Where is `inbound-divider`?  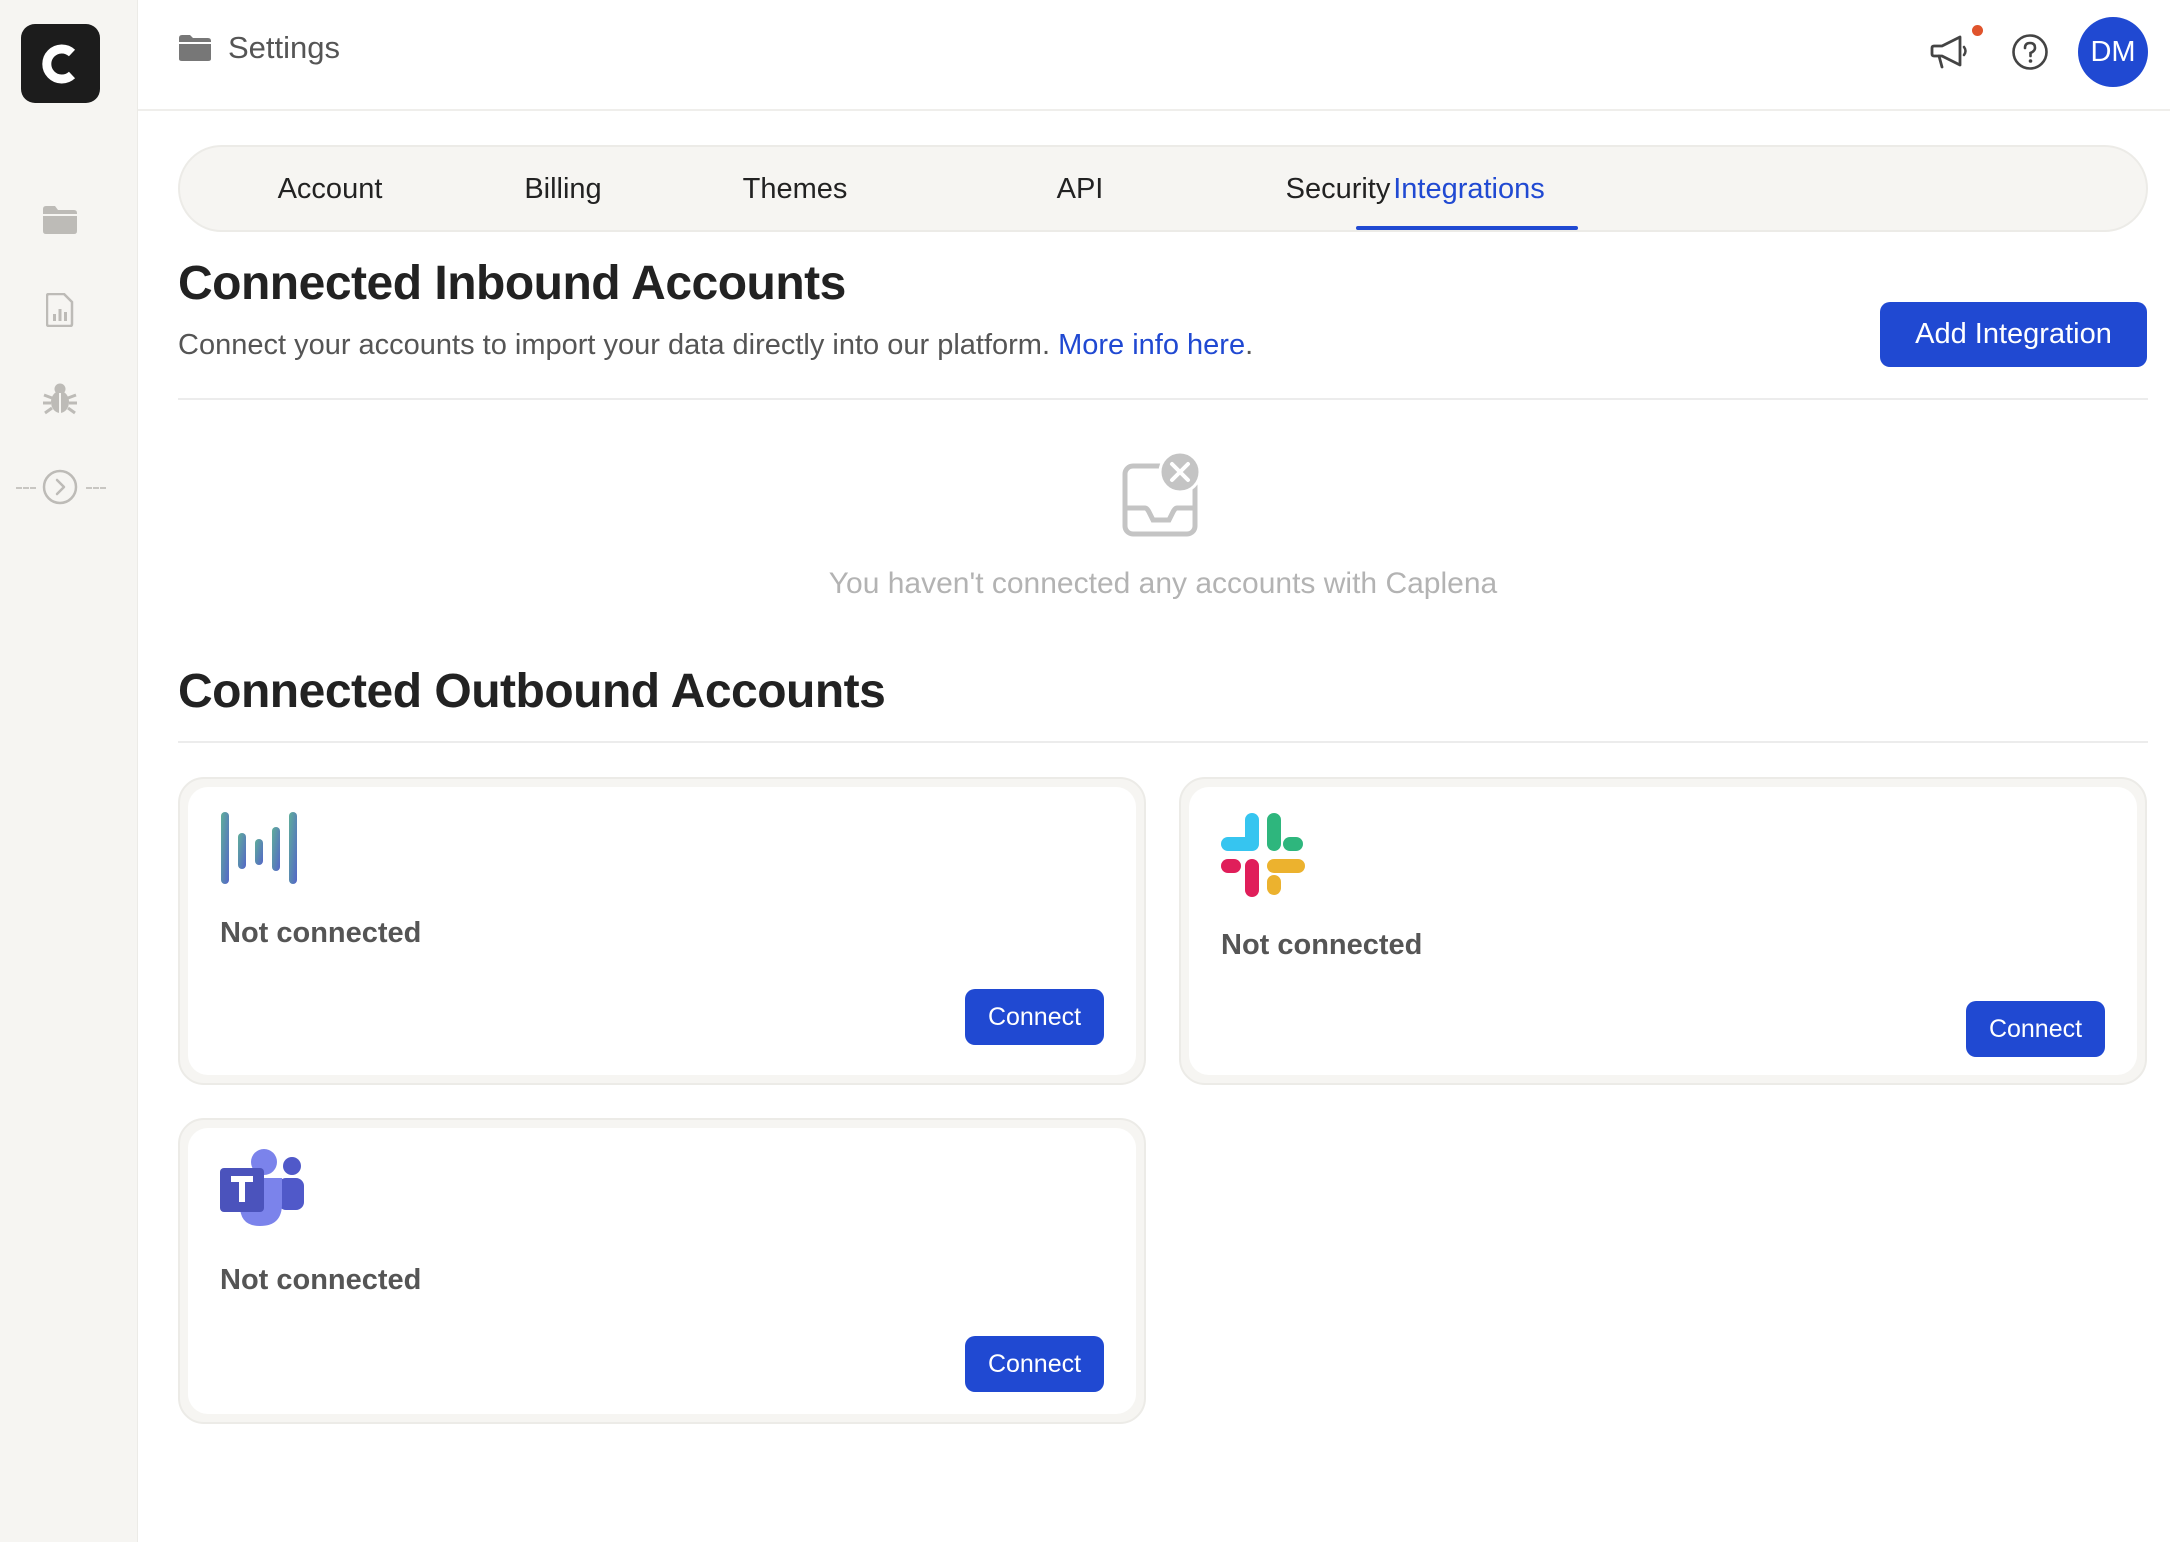
inbound-divider is located at coordinates (1163, 399).